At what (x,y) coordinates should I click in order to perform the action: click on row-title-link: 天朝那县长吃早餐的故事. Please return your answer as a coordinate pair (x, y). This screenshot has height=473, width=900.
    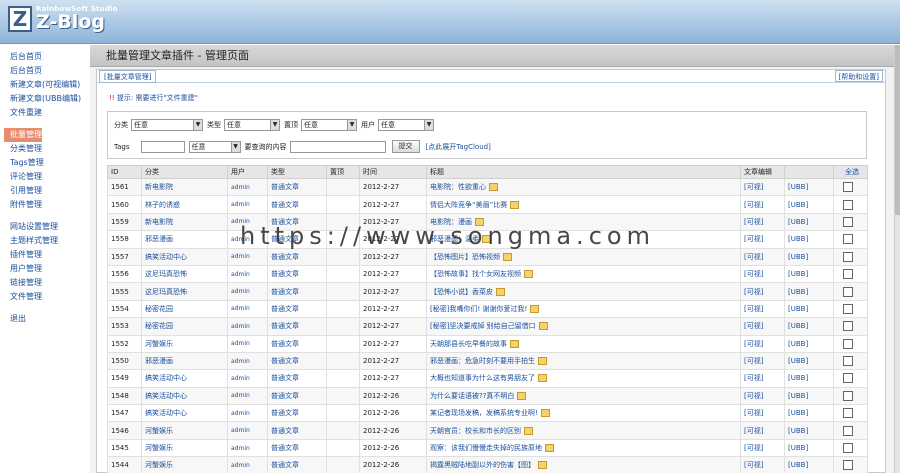
    Looking at the image, I should click on (468, 344).